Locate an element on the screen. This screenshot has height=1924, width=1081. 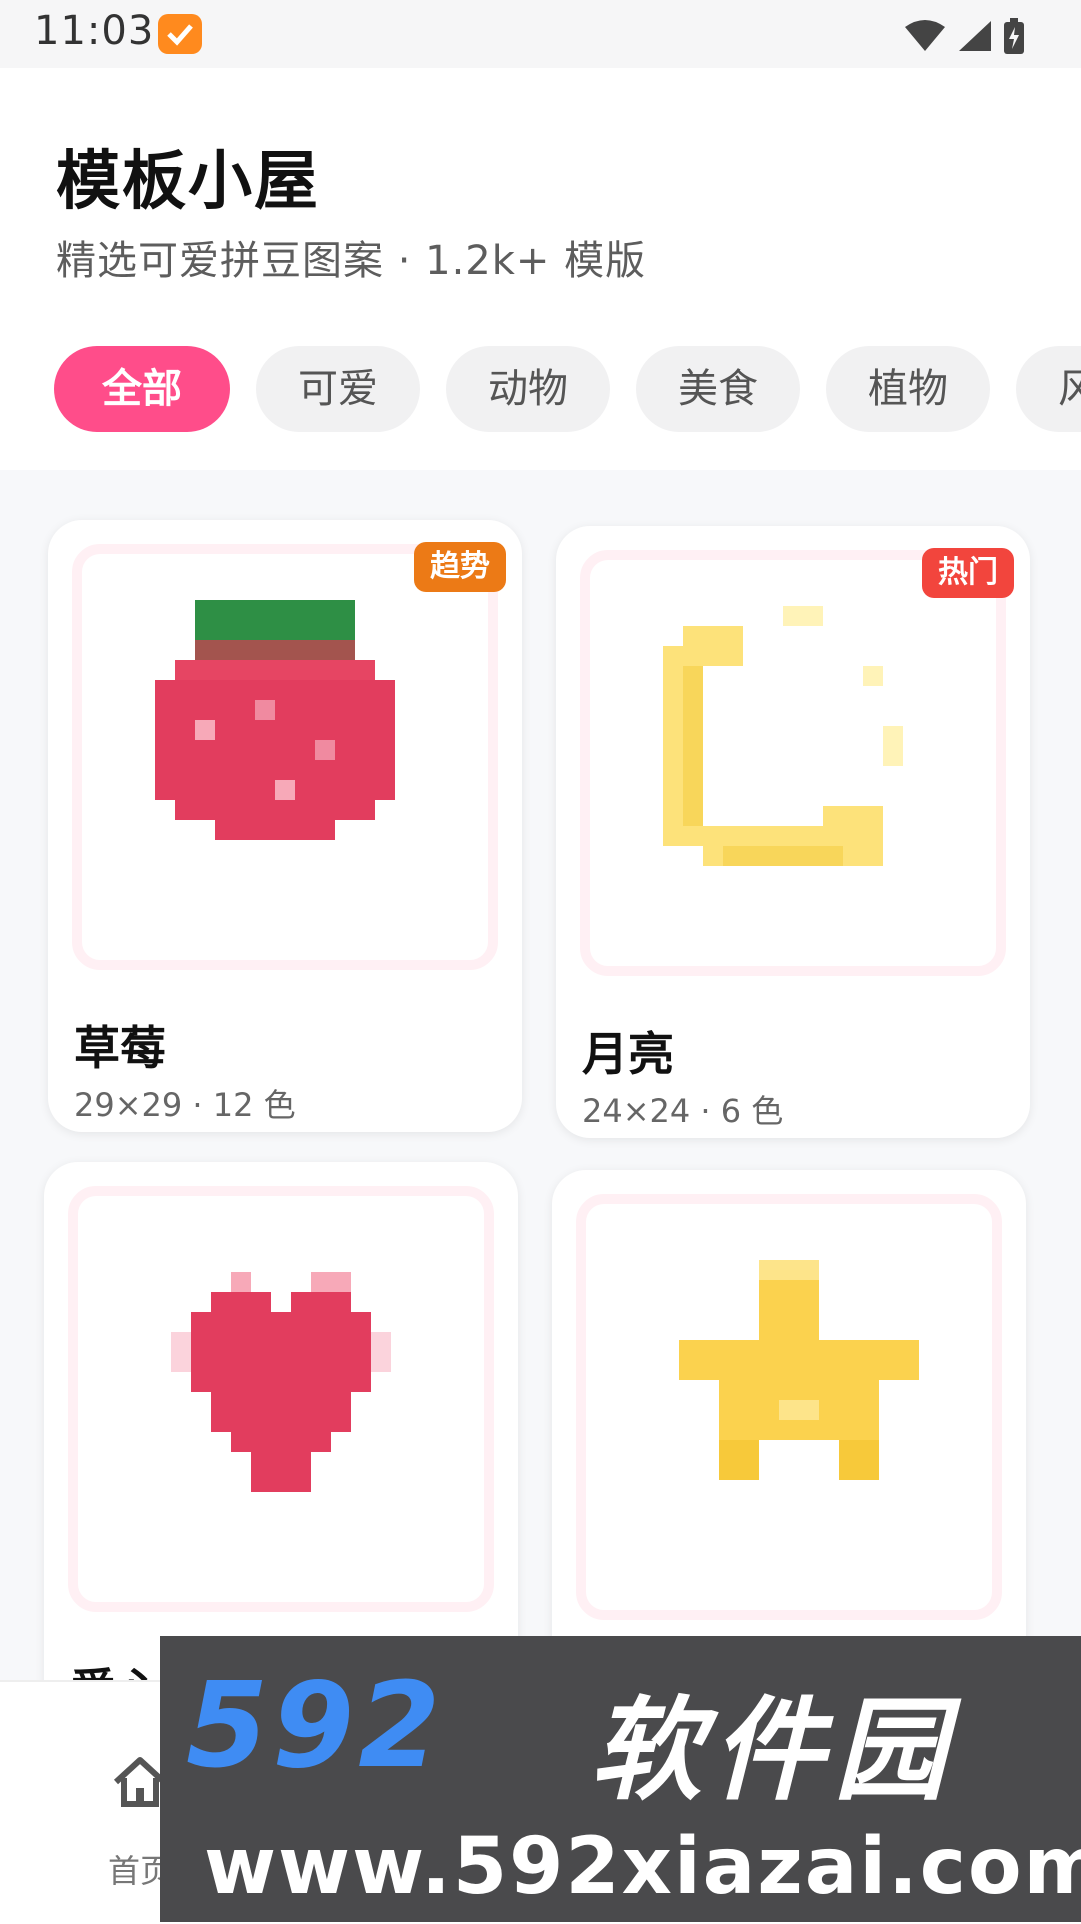
watermark-logo-text: 软件园 is located at coordinates (773, 1751).